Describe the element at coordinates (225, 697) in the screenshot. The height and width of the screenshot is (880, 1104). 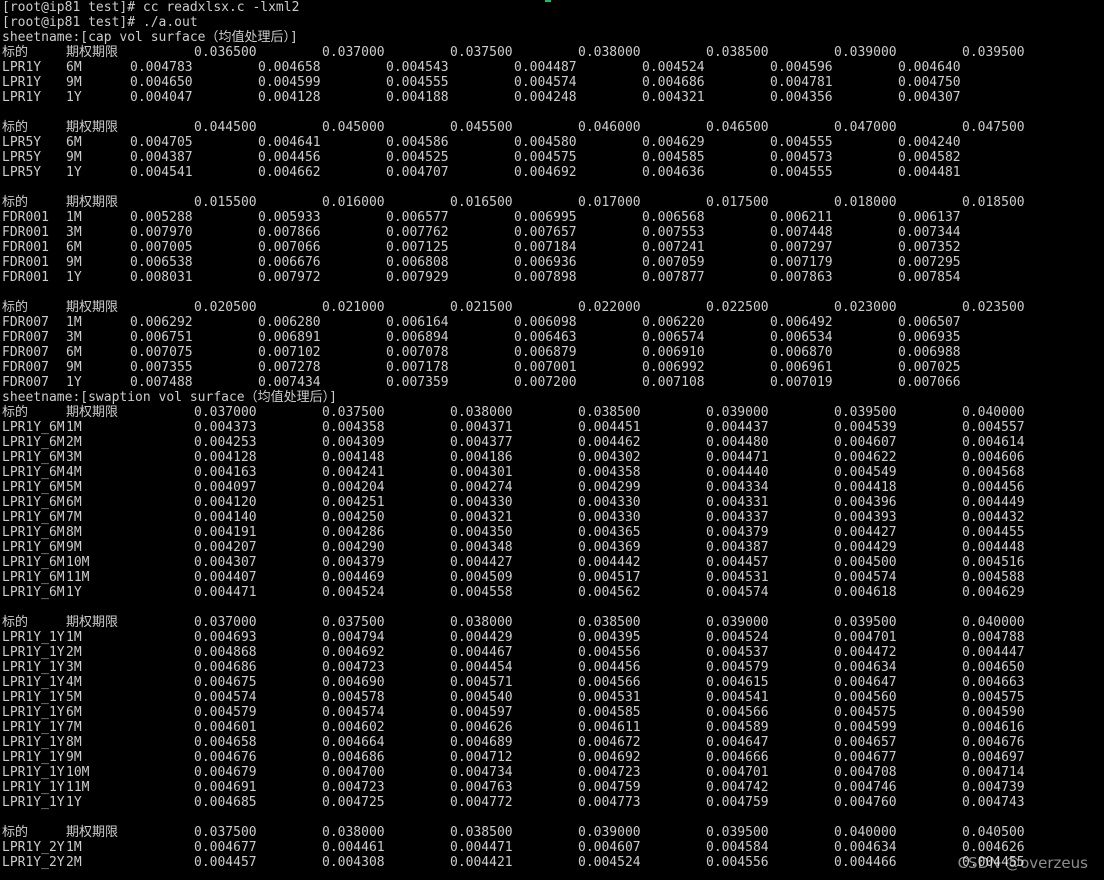
I see `value-cell: 0.004574` at that location.